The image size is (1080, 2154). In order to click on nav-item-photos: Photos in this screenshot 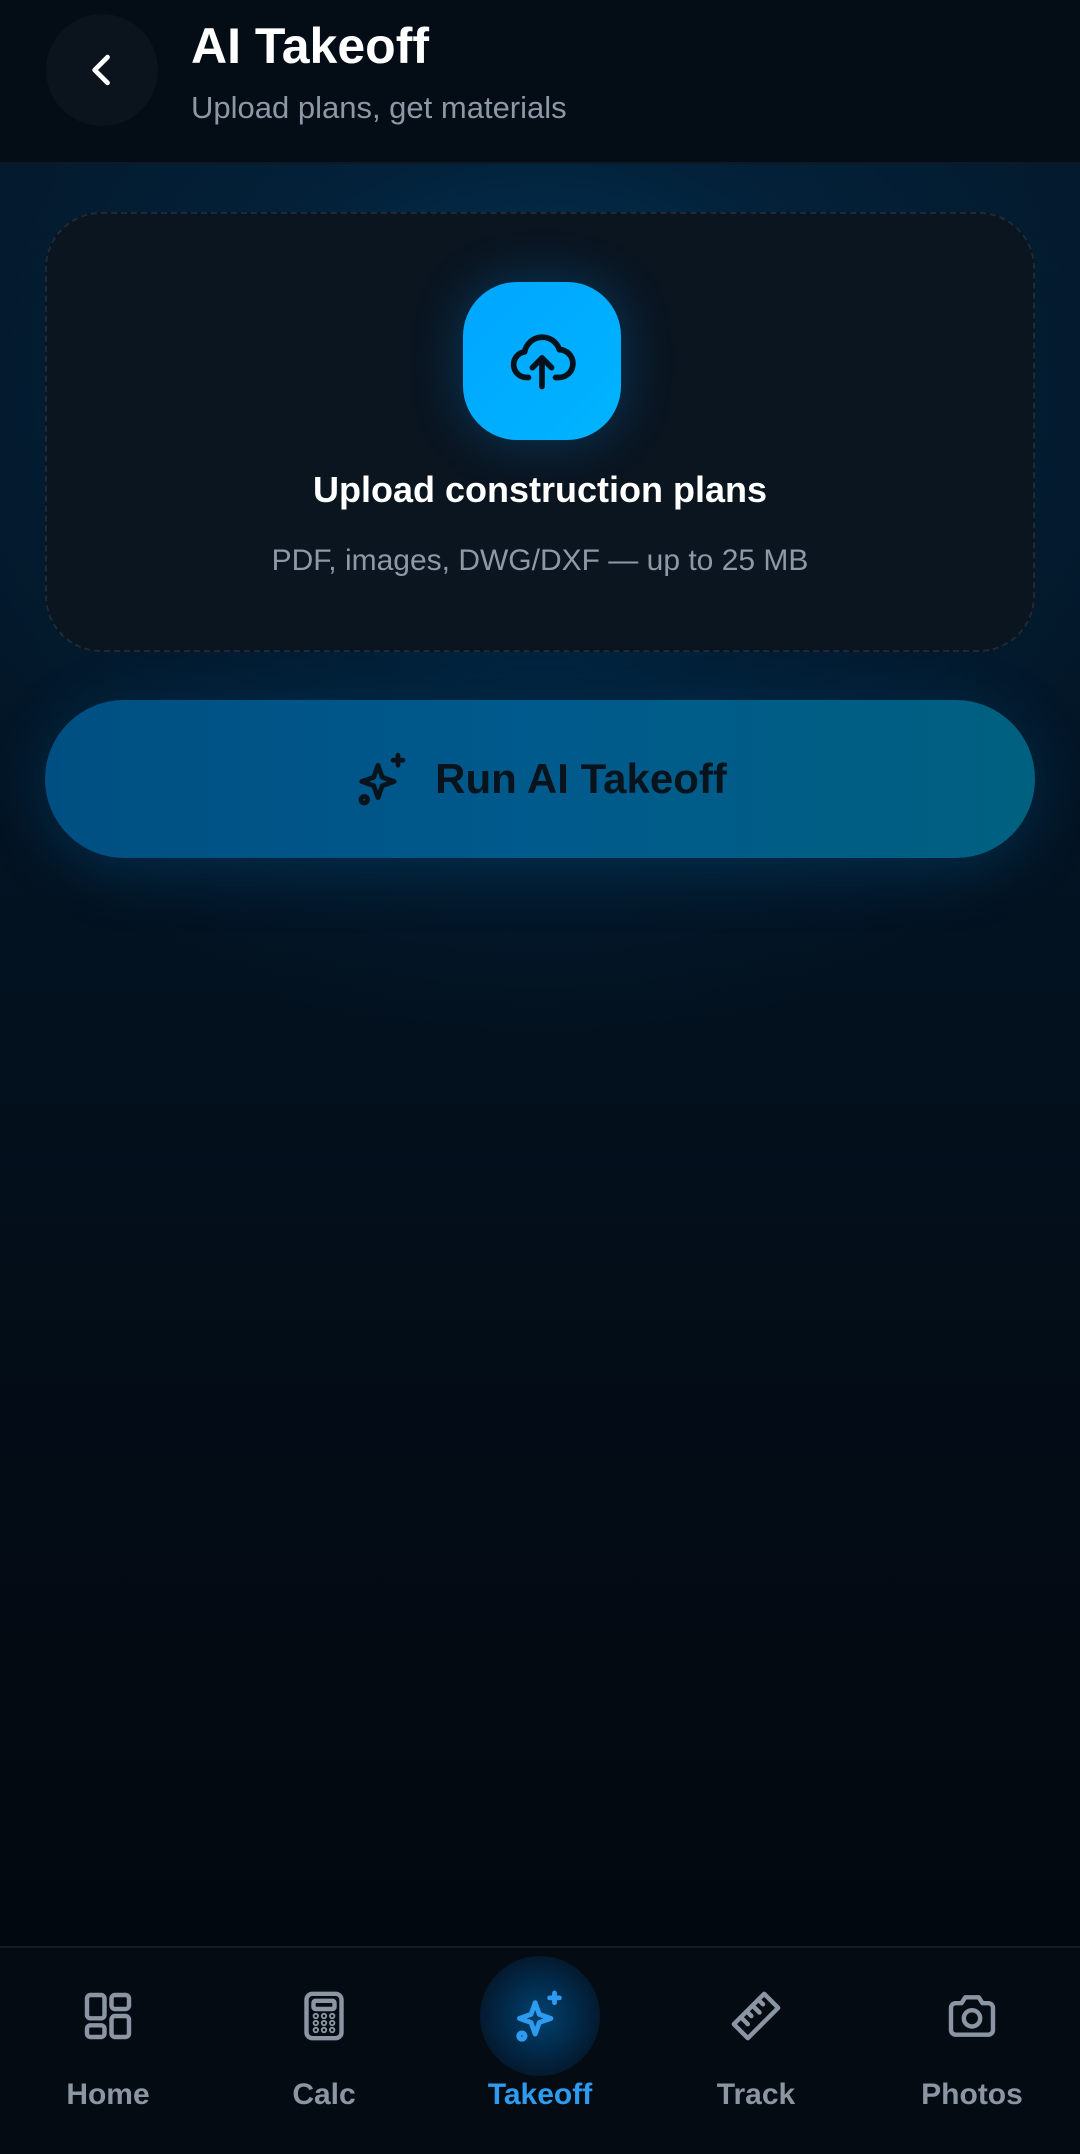, I will do `click(972, 2051)`.